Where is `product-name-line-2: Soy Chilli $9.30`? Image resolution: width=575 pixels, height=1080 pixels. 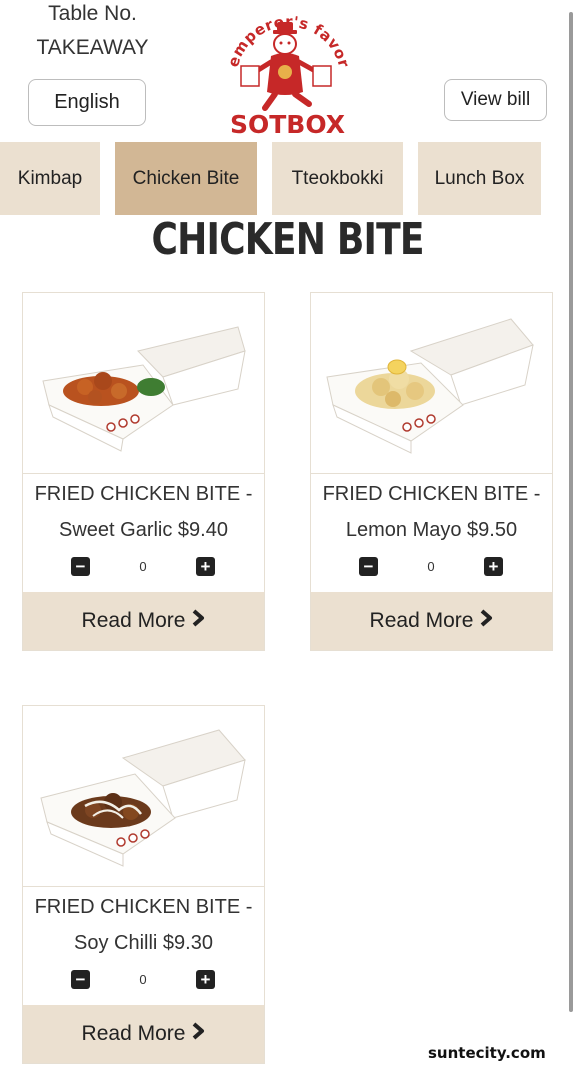 product-name-line-2: Soy Chilli $9.30 is located at coordinates (143, 943).